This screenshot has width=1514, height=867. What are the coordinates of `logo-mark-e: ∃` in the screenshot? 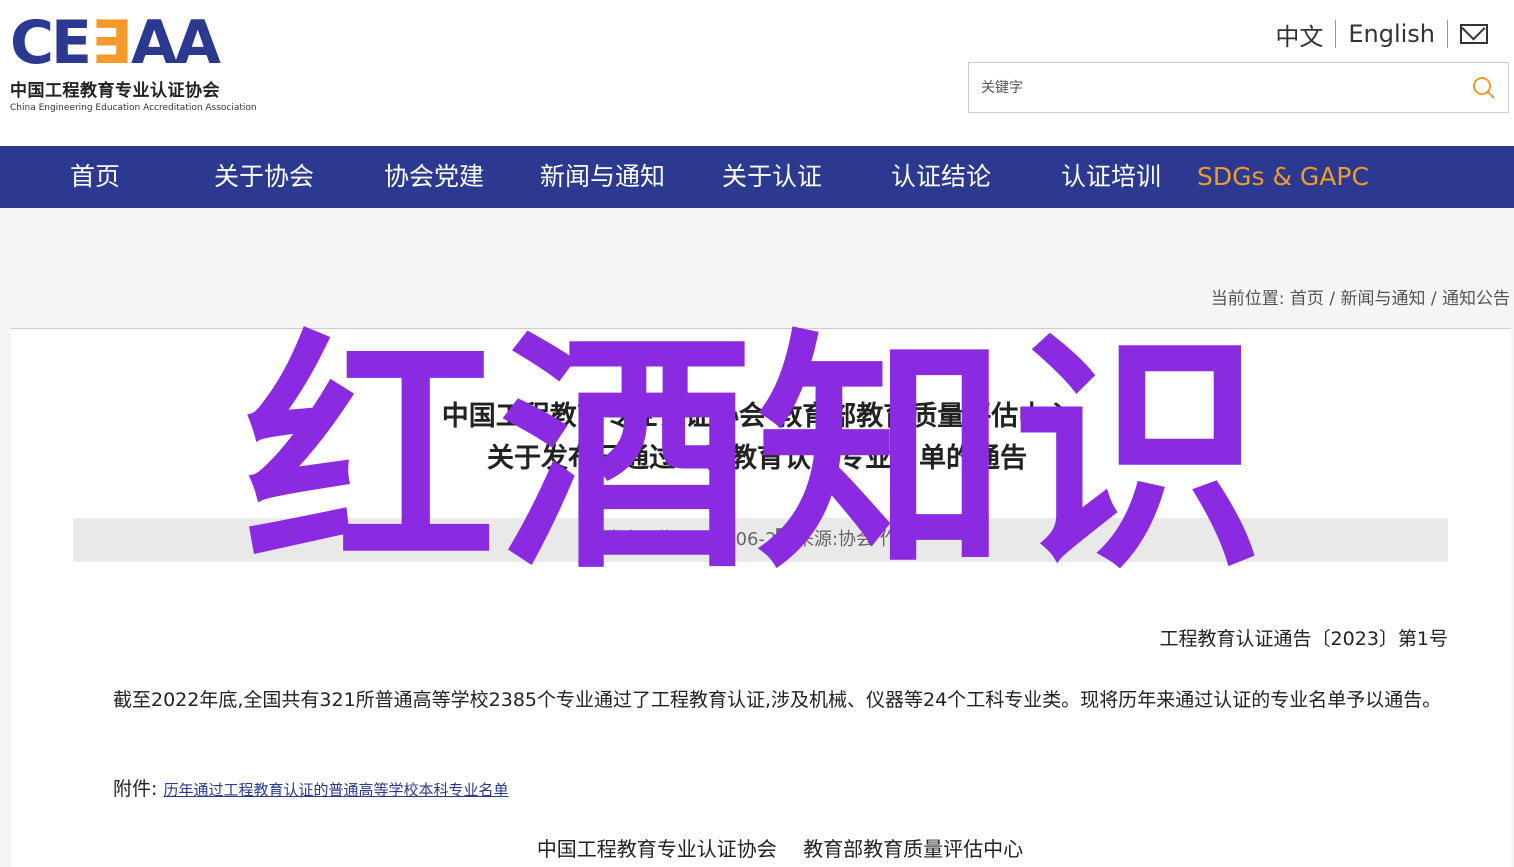 It's located at (111, 43).